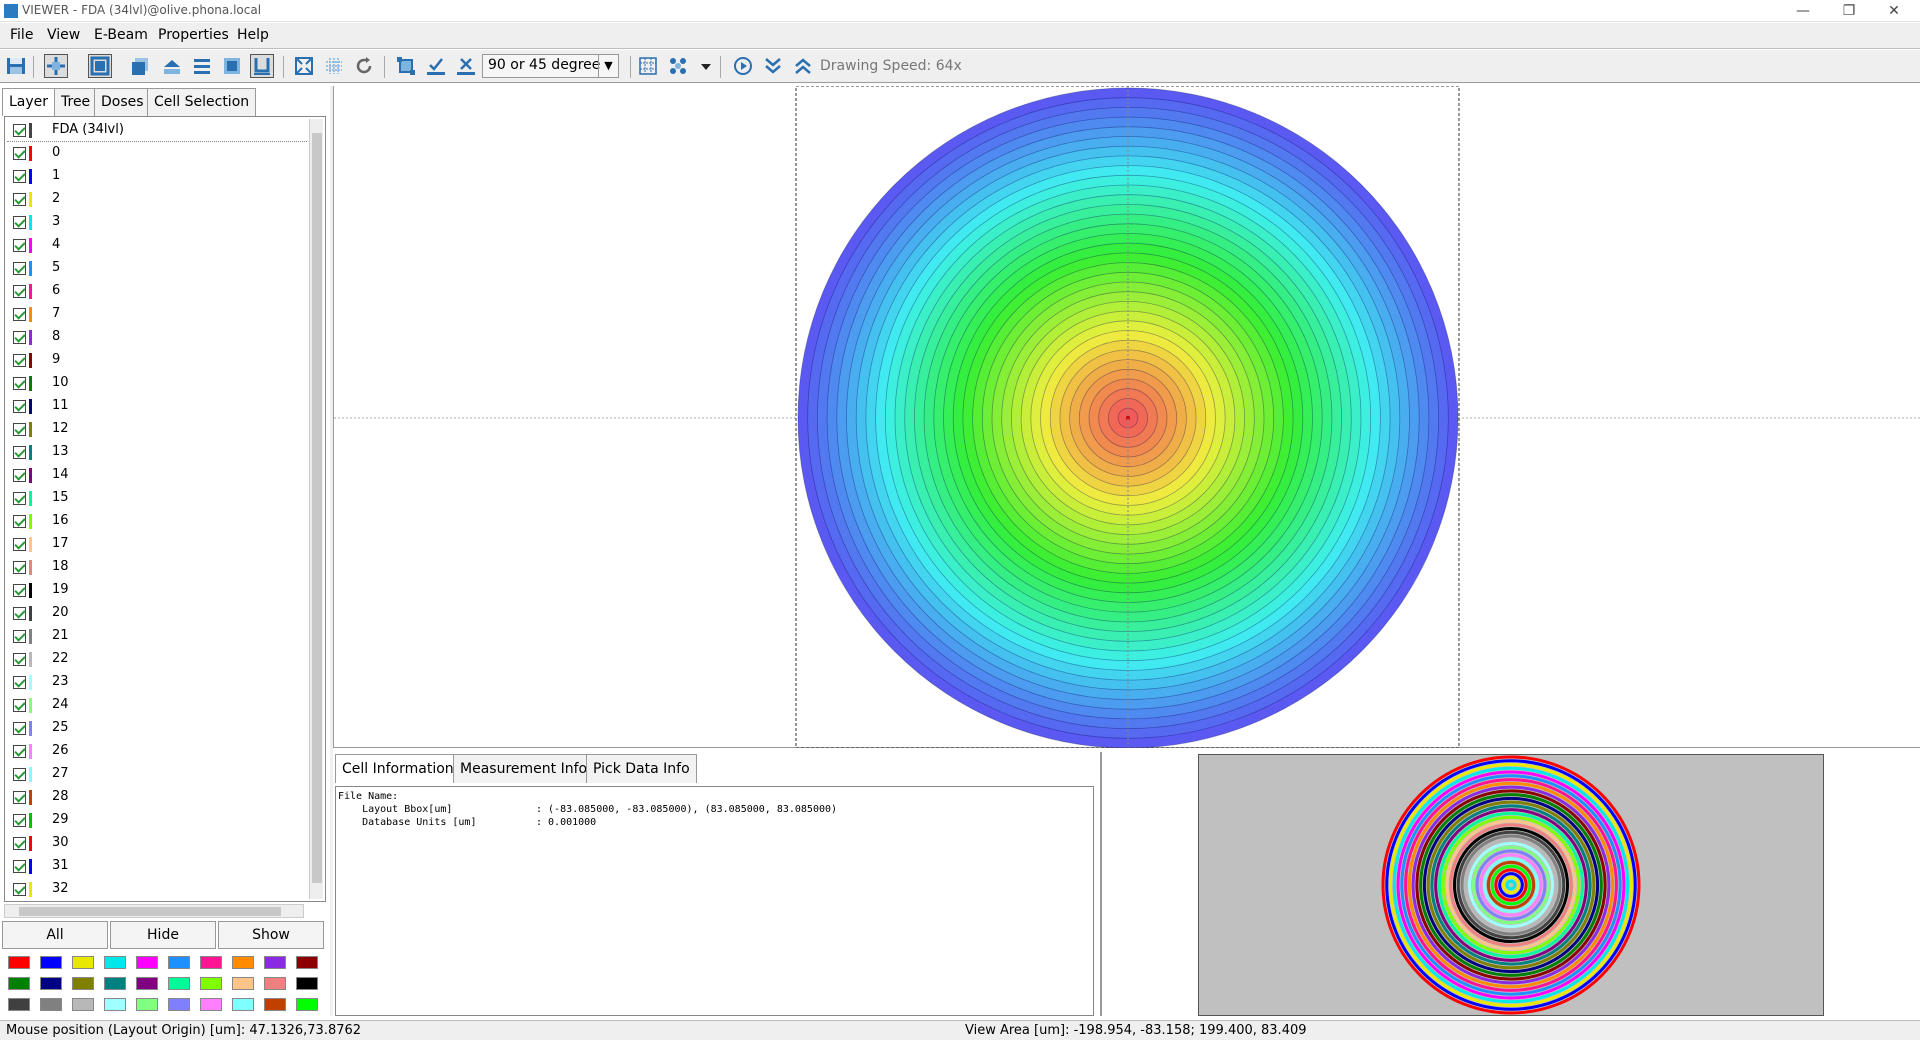 This screenshot has width=1920, height=1040. I want to click on overview-panel, so click(1510, 884).